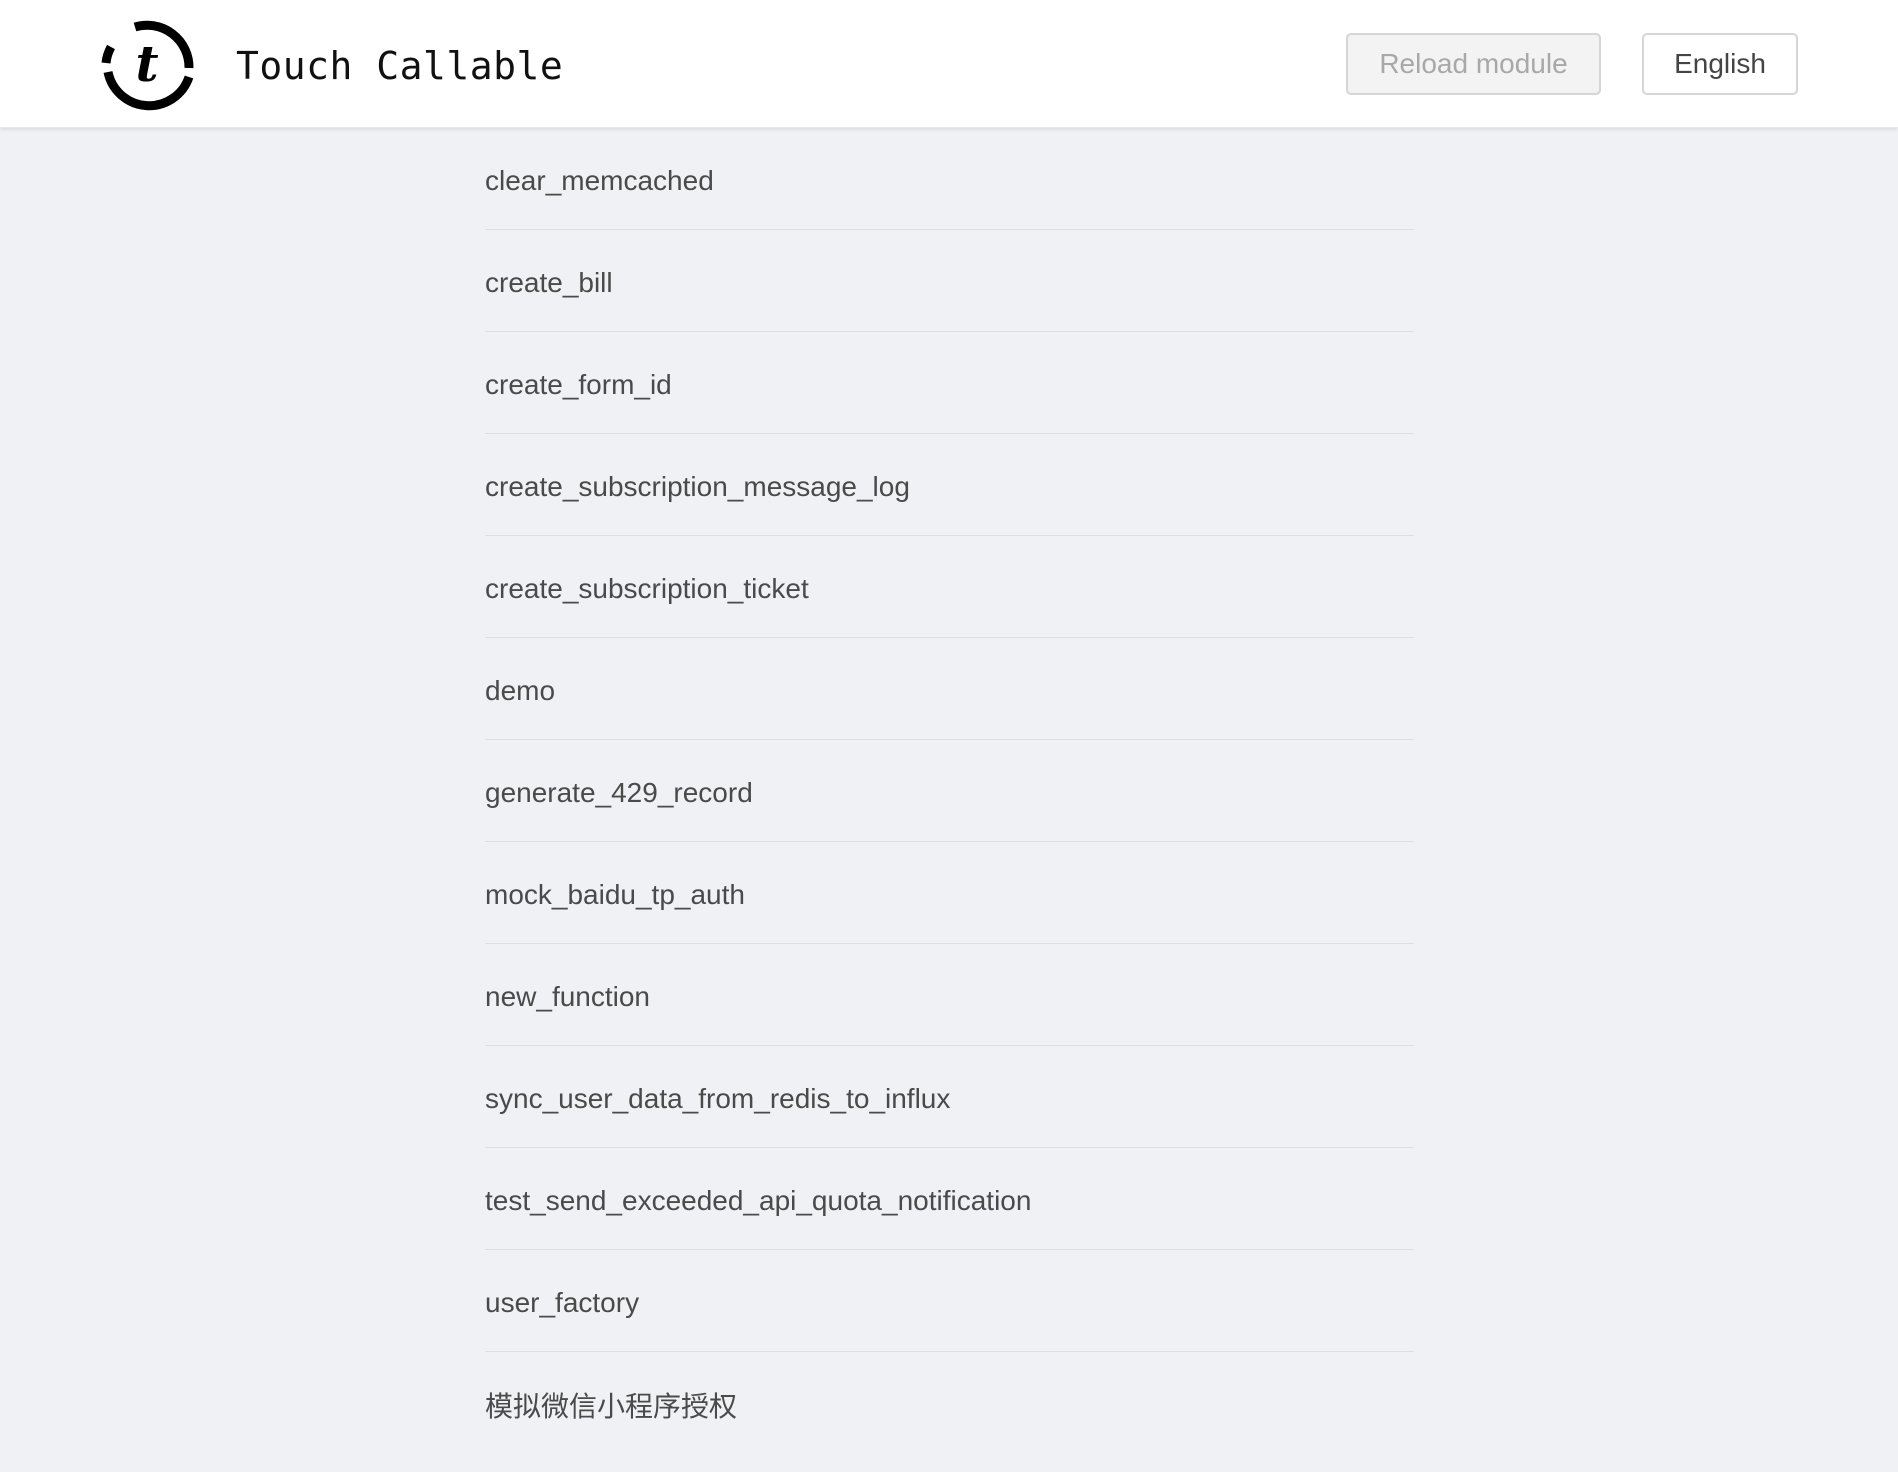 This screenshot has height=1472, width=1898. Describe the element at coordinates (400, 66) in the screenshot. I see `app-title: Touch Callable` at that location.